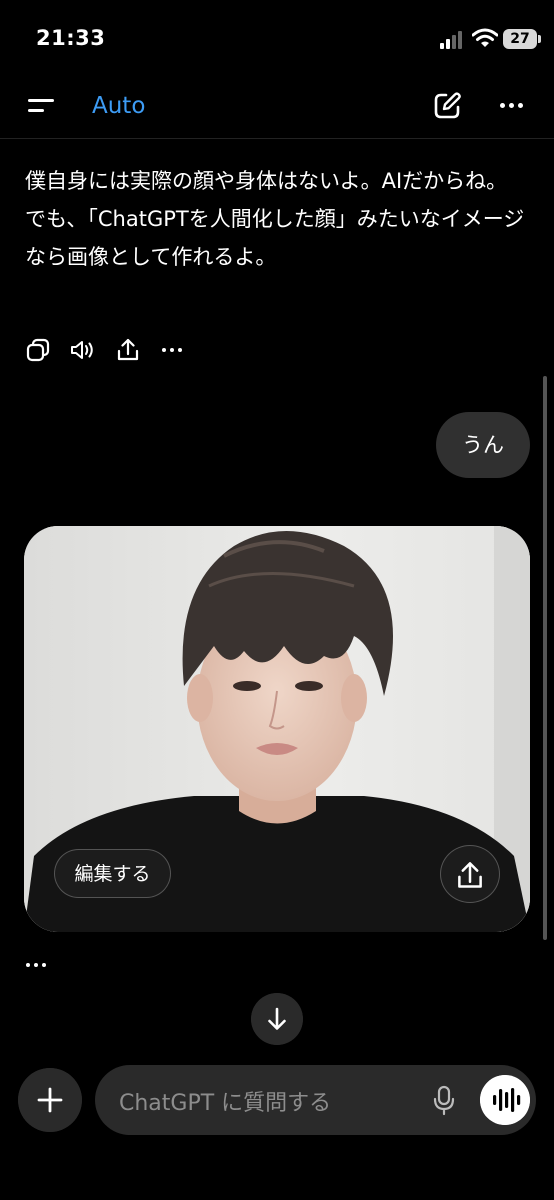 The image size is (554, 1200). What do you see at coordinates (118, 106) in the screenshot?
I see `model-selector: Auto` at bounding box center [118, 106].